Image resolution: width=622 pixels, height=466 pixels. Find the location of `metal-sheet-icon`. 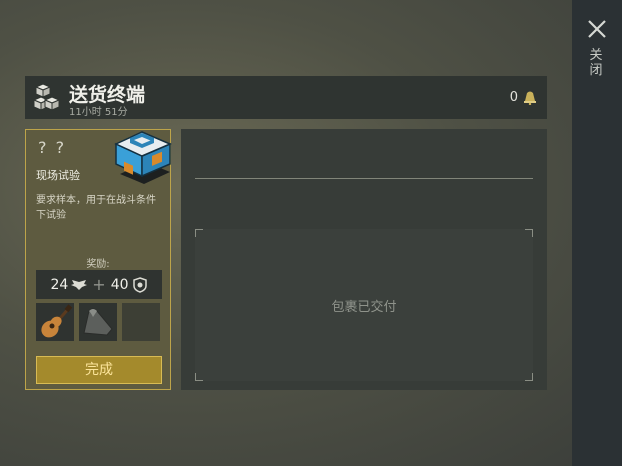

metal-sheet-icon is located at coordinates (98, 322).